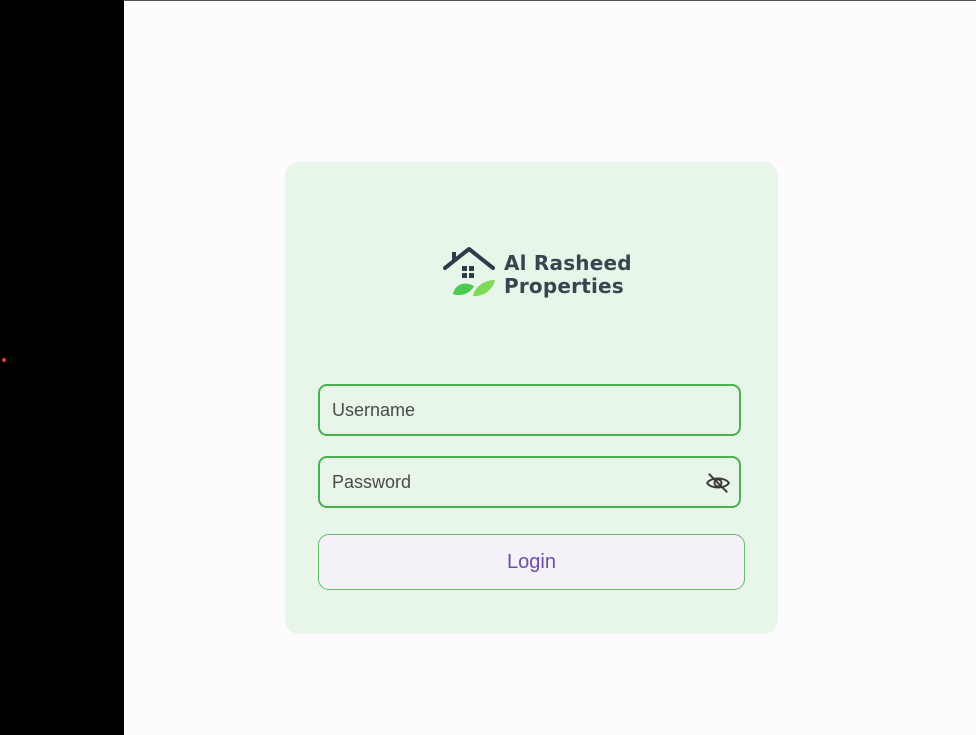 The height and width of the screenshot is (735, 976). Describe the element at coordinates (469, 272) in the screenshot. I see `house-leaf-logo-icon` at that location.